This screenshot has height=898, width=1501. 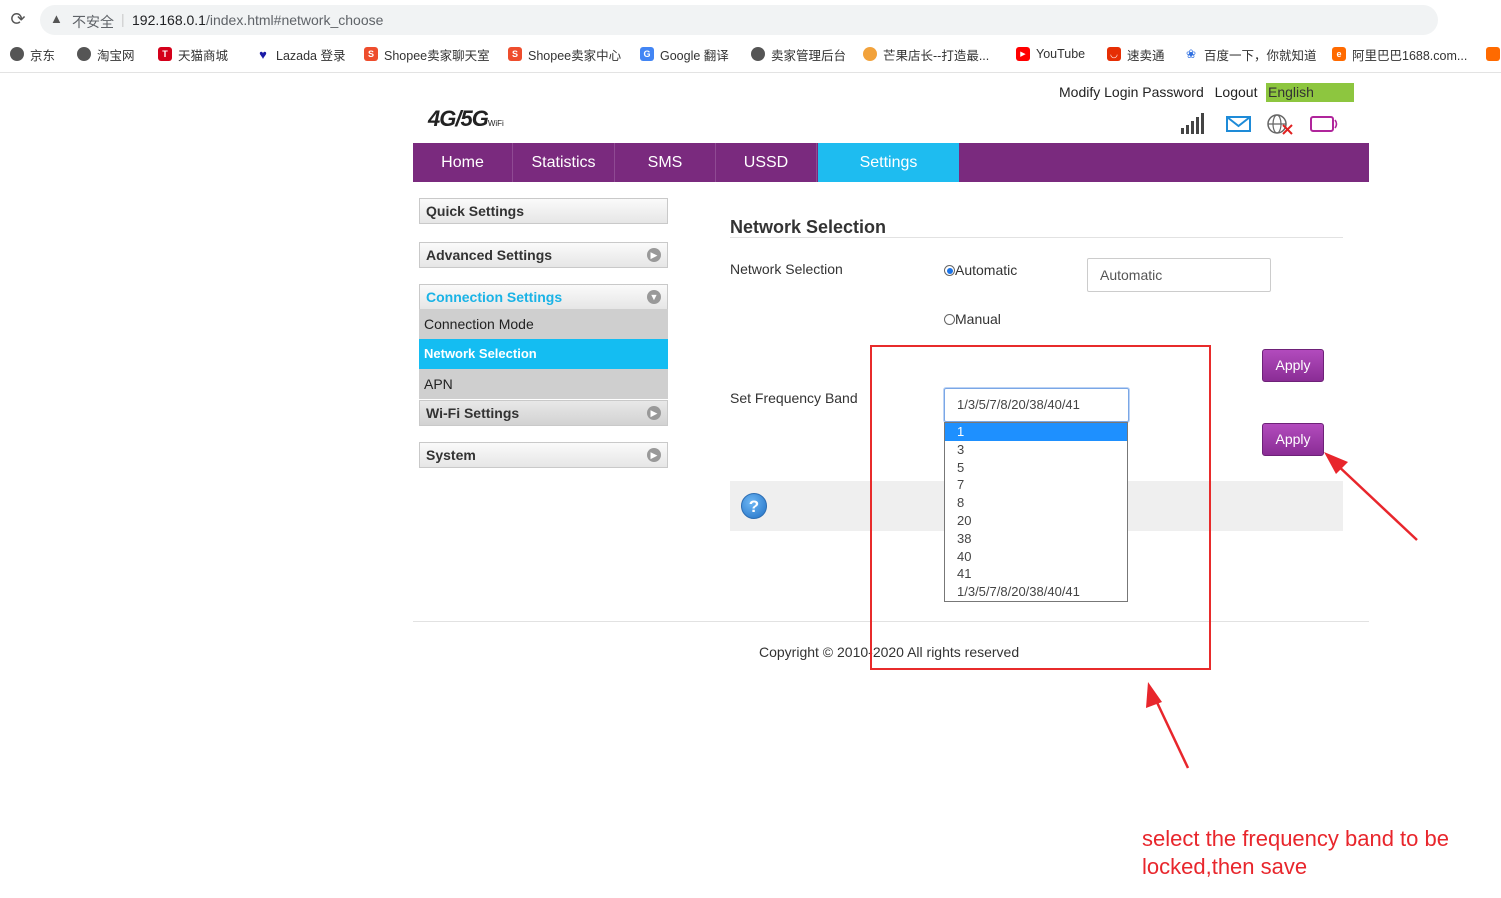 I want to click on annotation-arrow-box, so click(x=1168, y=725).